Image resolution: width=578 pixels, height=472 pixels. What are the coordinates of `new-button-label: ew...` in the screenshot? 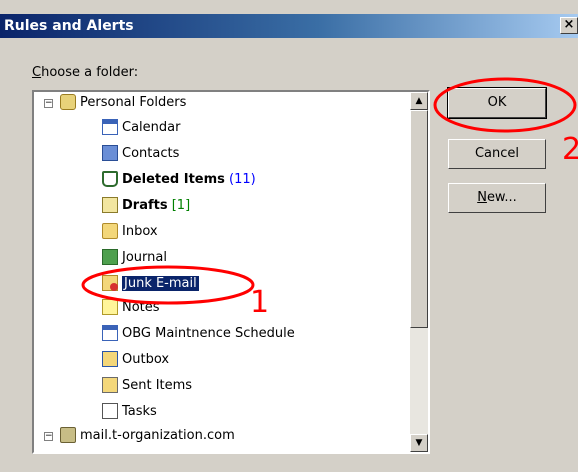 It's located at (501, 197).